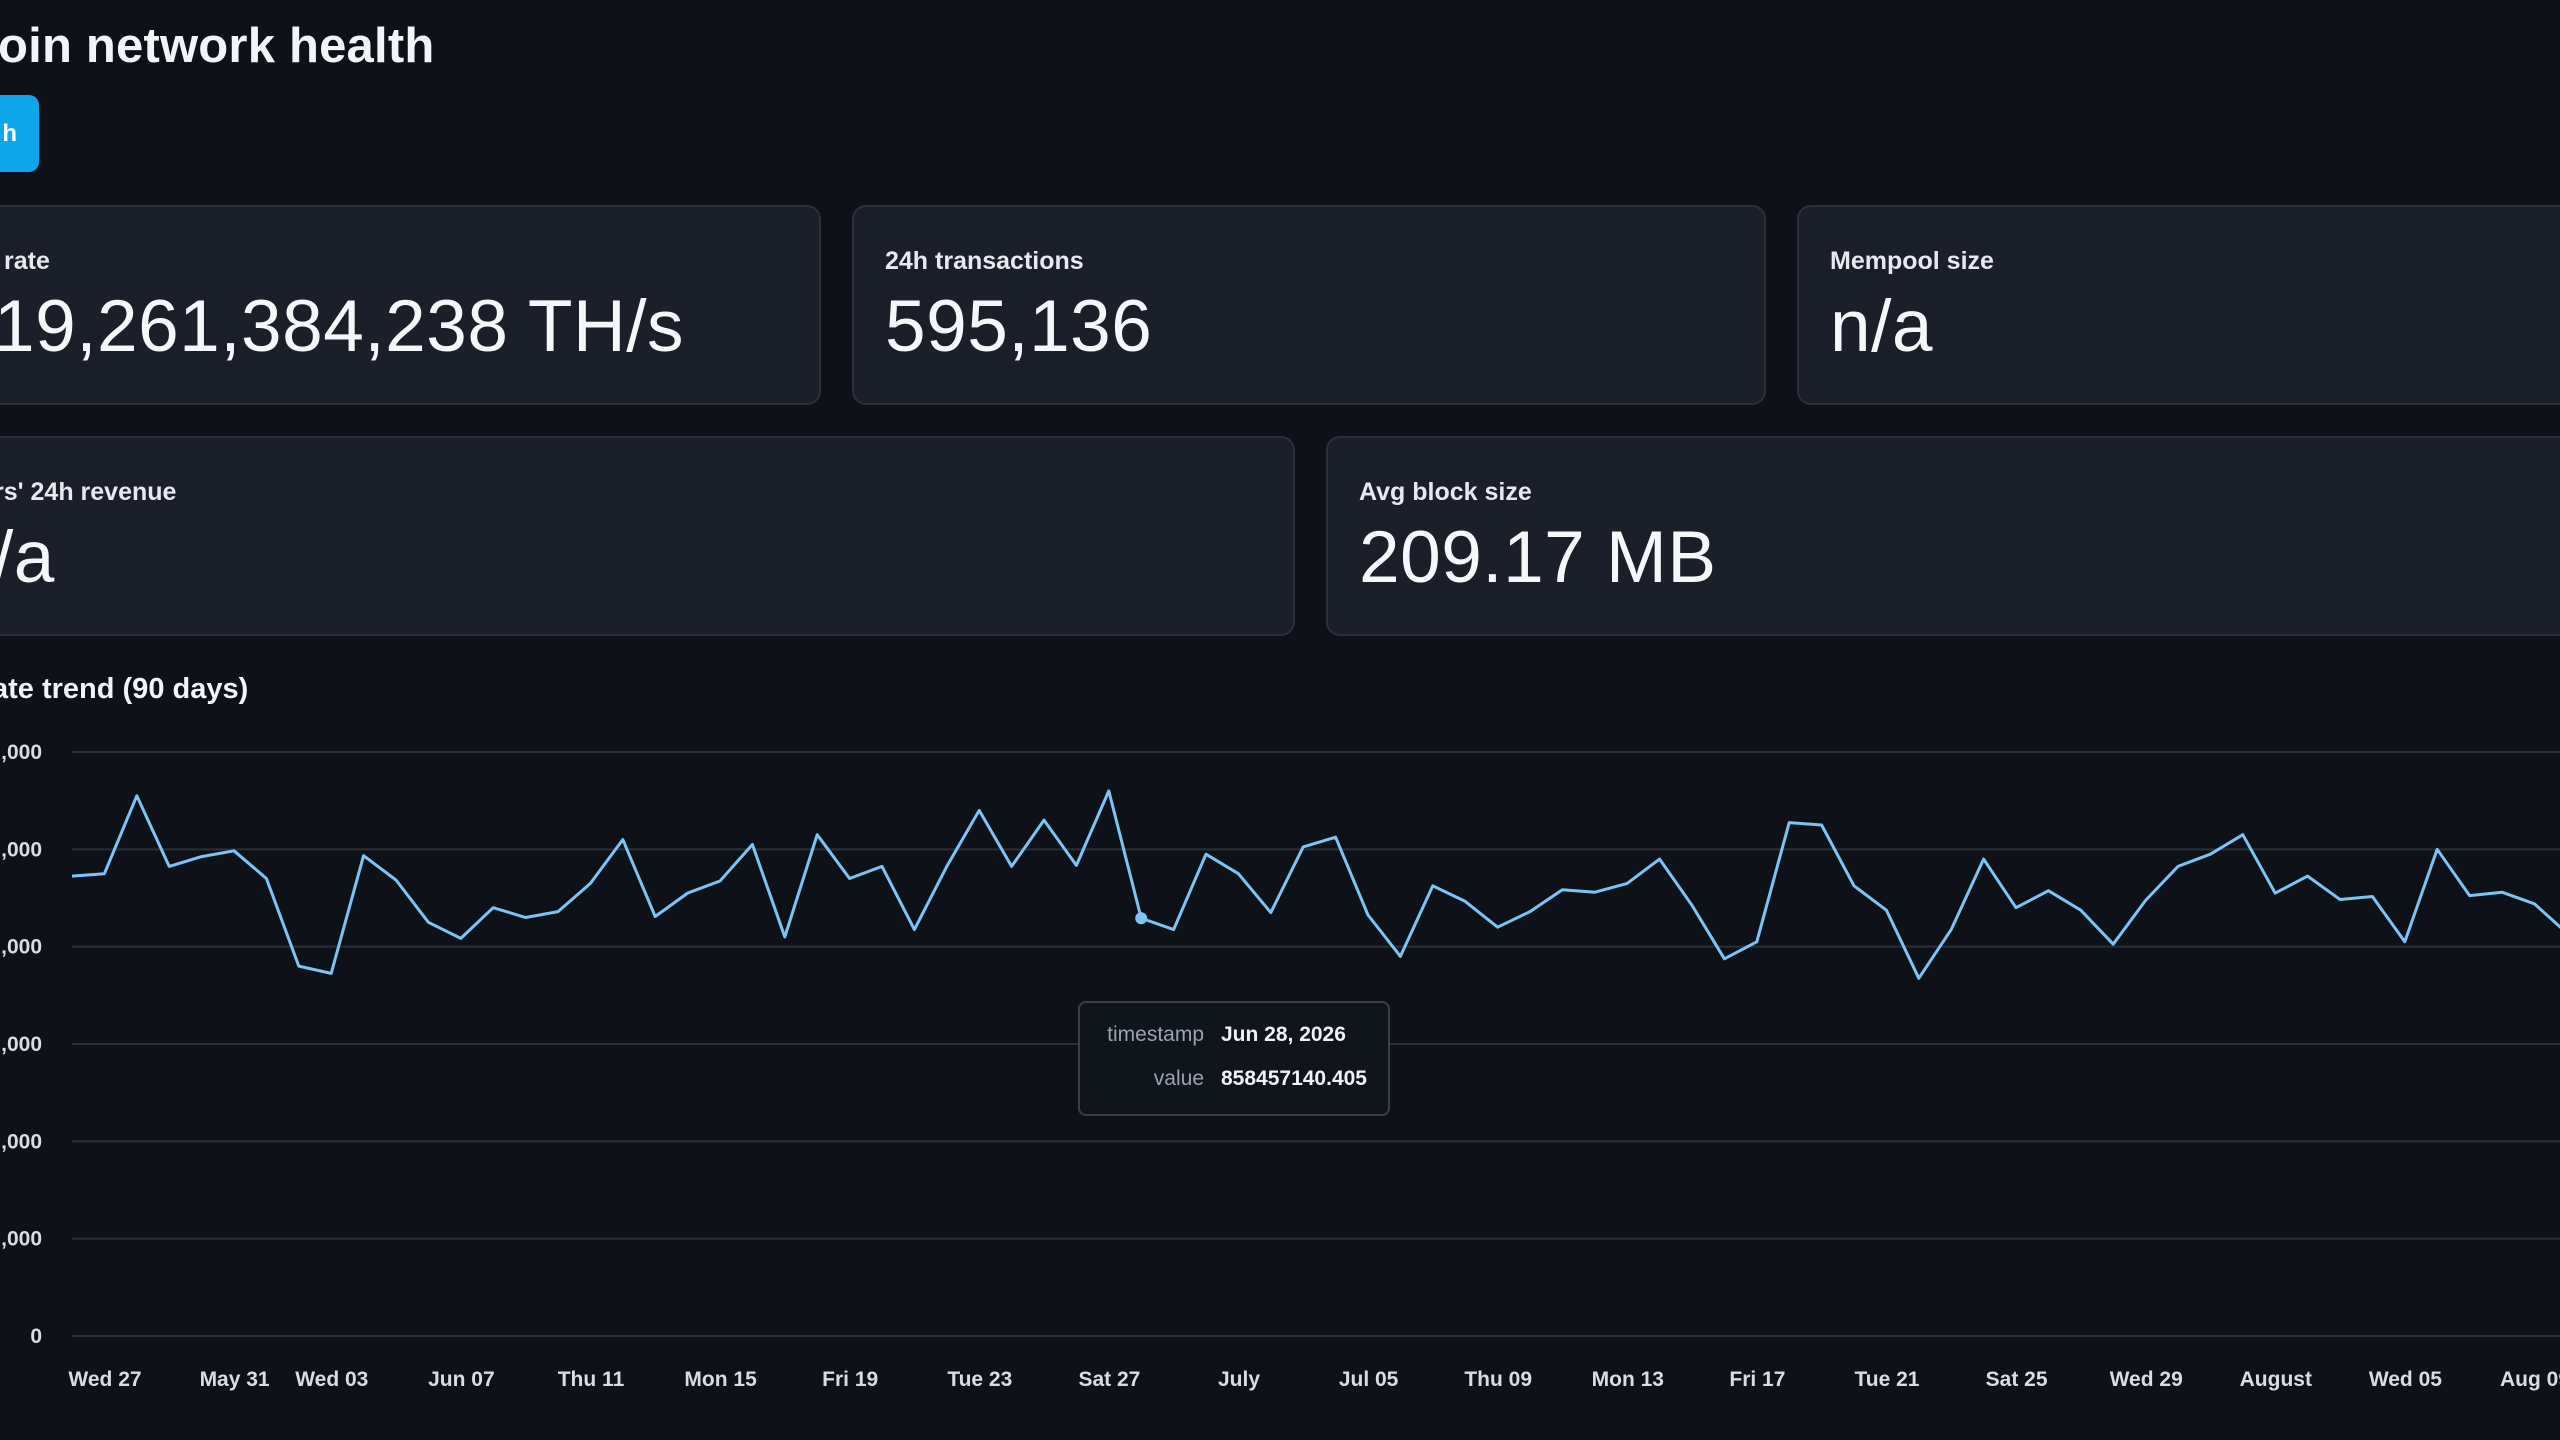 The image size is (2560, 1440). Describe the element at coordinates (1109, 1379) in the screenshot. I see `x-tick-label: Sat 27` at that location.